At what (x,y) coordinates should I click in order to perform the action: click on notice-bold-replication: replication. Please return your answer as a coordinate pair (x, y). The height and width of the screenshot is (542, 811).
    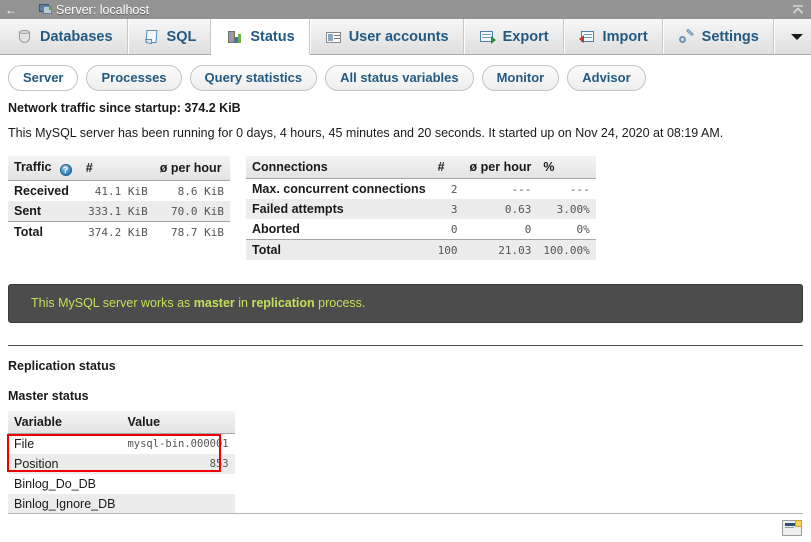
    Looking at the image, I should click on (283, 303).